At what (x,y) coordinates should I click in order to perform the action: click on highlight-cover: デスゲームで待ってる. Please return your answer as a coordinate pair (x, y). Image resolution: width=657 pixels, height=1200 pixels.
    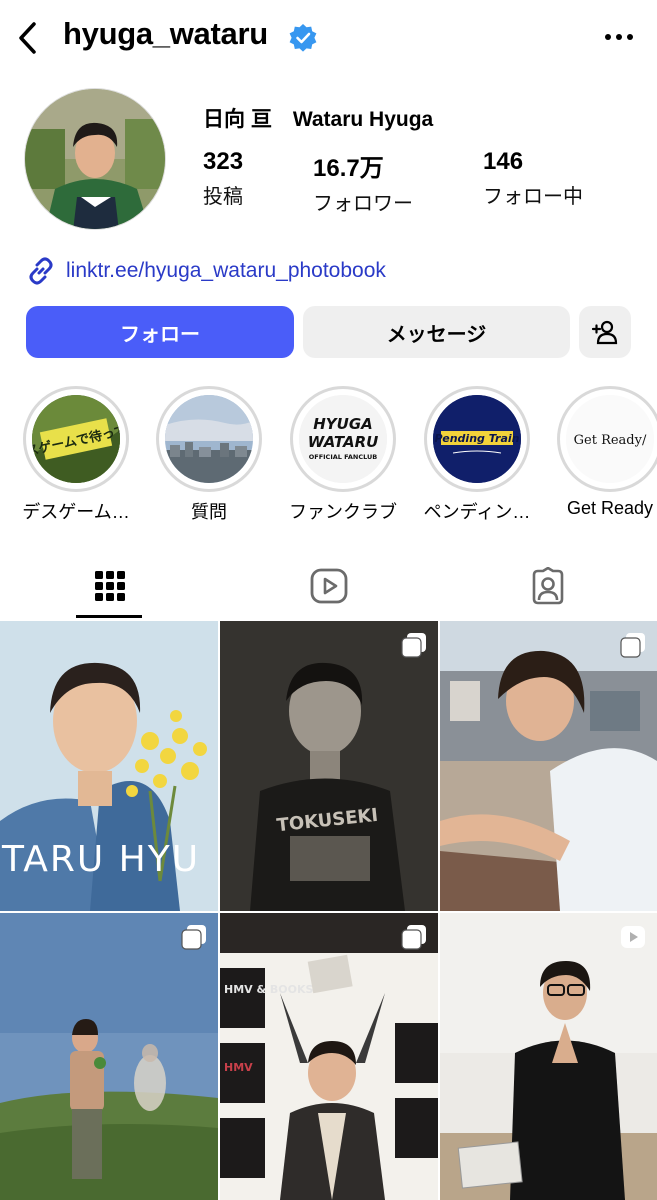
    Looking at the image, I should click on (76, 439).